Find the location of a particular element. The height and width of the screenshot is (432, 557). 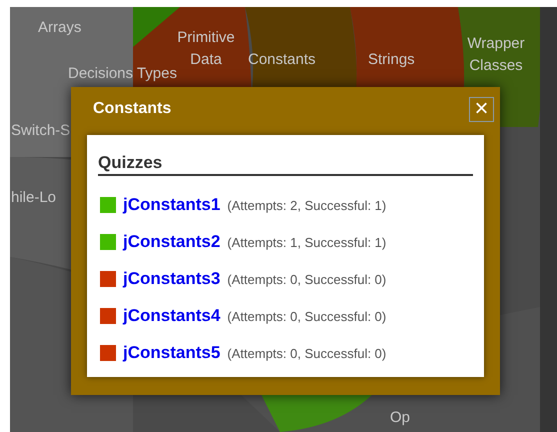

chart-label: Primitive Data is located at coordinates (206, 49).